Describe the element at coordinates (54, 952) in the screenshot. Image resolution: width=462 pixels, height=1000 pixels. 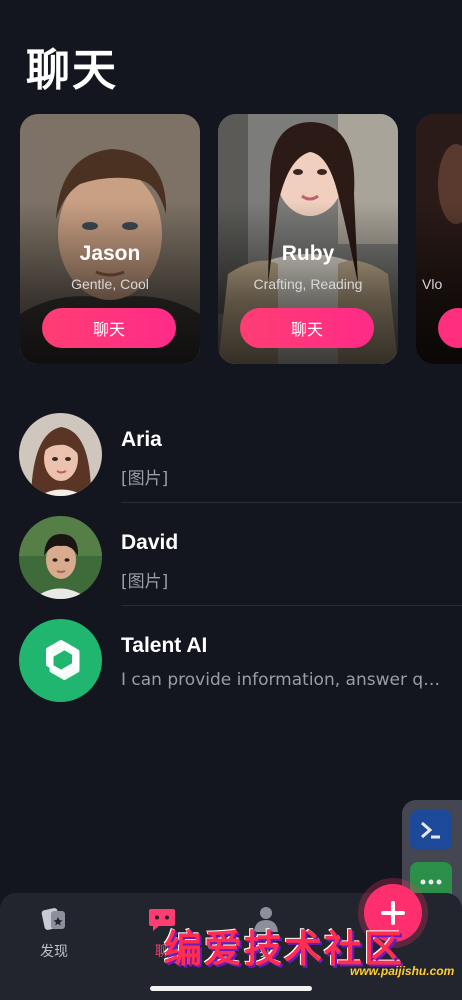
I see `nav-label: 发现` at that location.